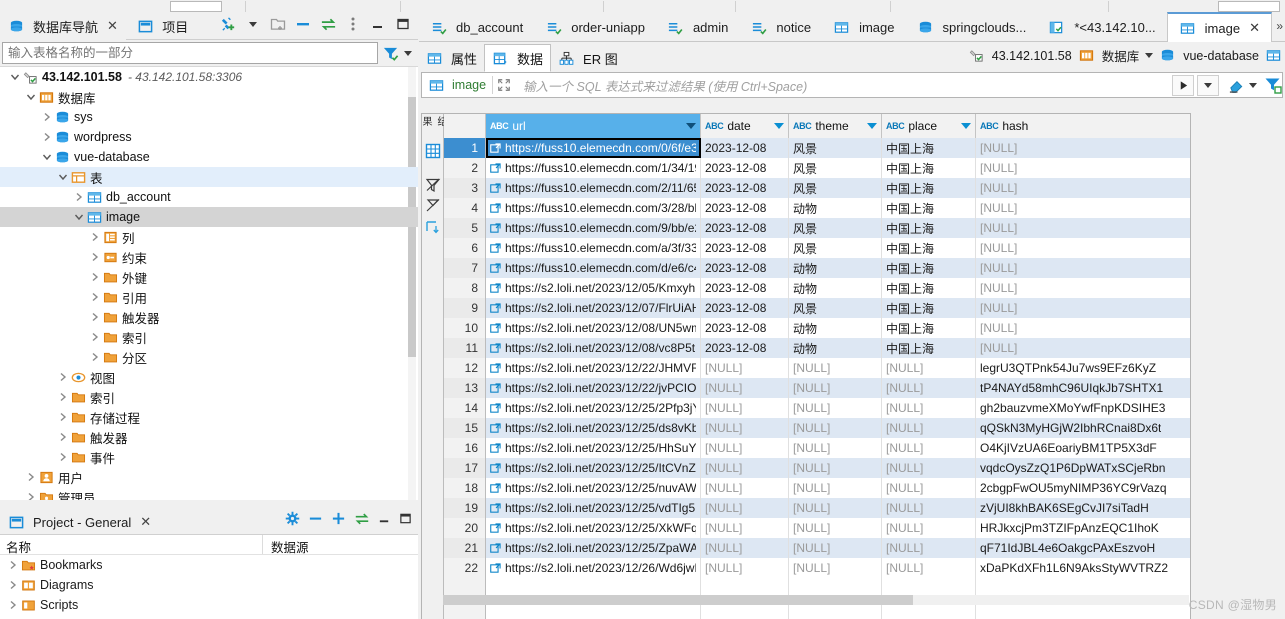  What do you see at coordinates (1083, 548) in the screenshot?
I see `grid-cell-hash: qF71IdJBL4e6OakgcPAxEszvoH` at bounding box center [1083, 548].